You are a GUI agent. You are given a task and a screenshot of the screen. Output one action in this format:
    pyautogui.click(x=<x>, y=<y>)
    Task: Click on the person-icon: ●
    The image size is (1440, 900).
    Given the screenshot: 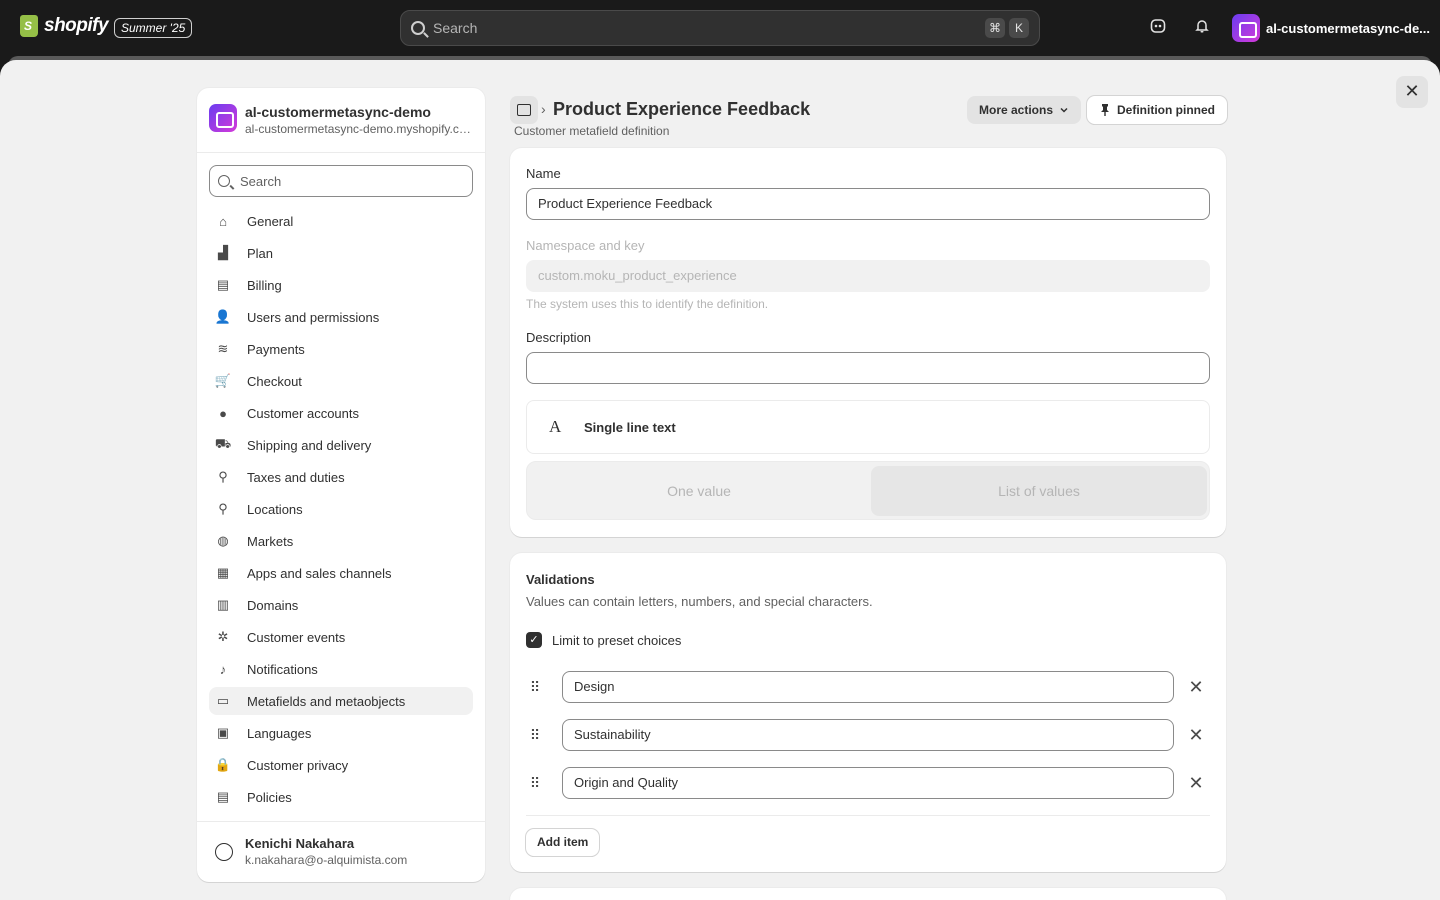 What is the action you would take?
    pyautogui.click(x=223, y=413)
    